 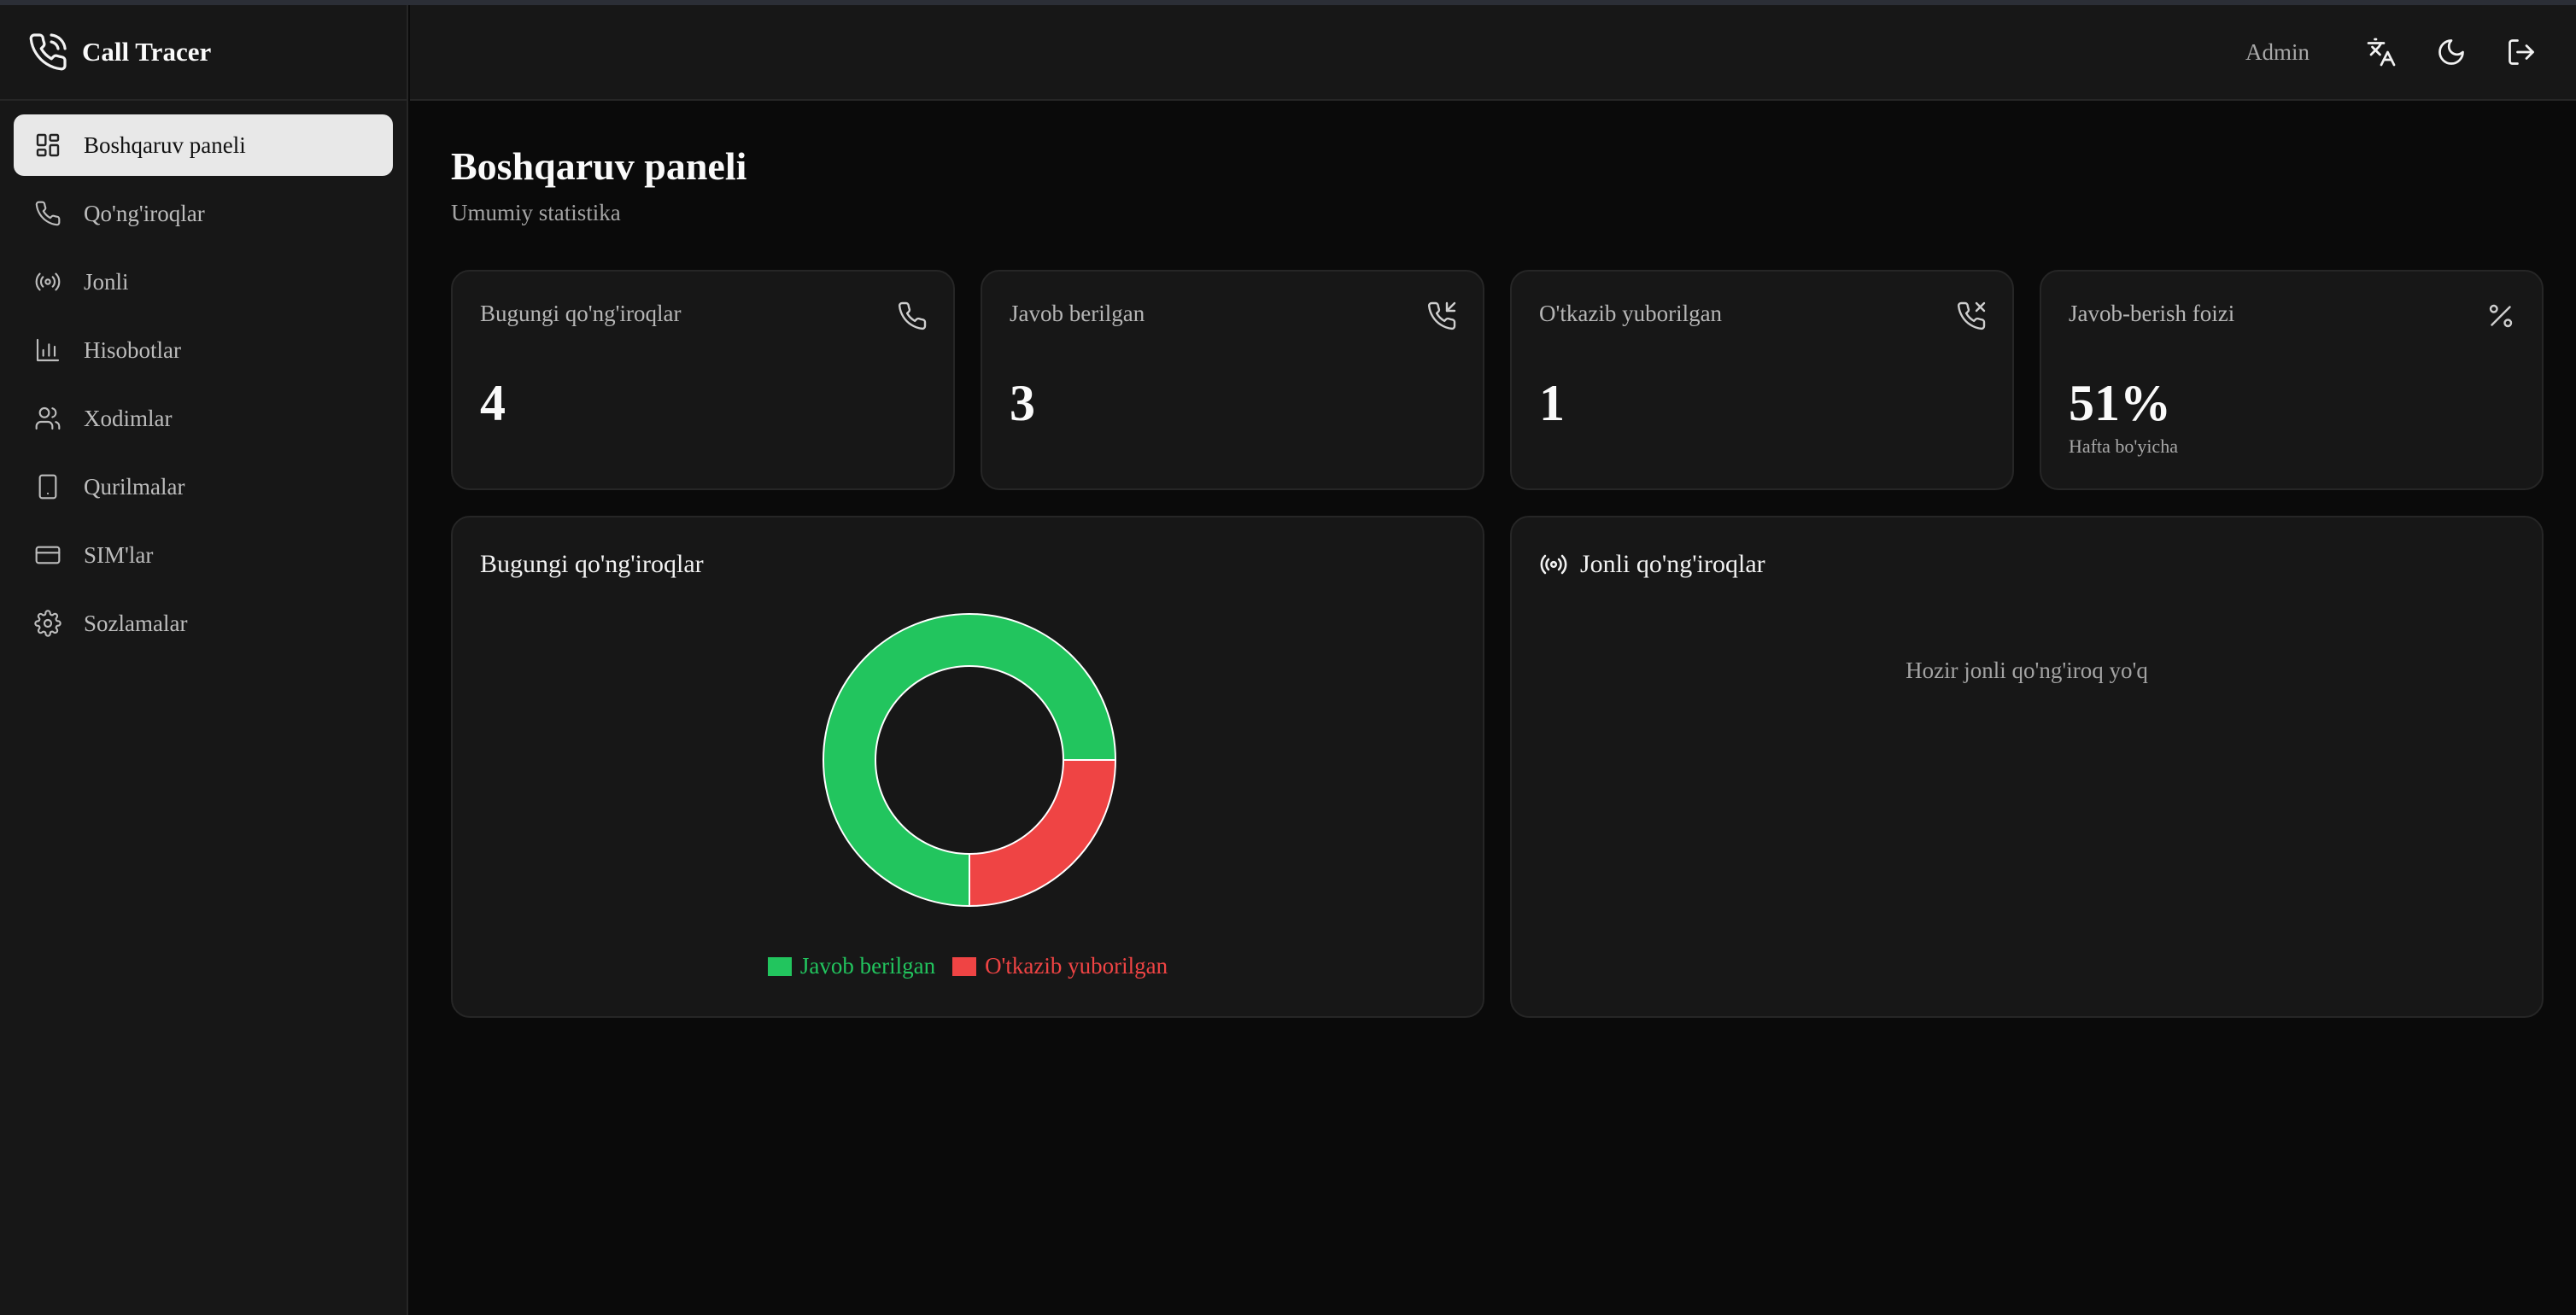 I want to click on legend-item-missed: O'tkazib yuborilgan, so click(x=1060, y=966).